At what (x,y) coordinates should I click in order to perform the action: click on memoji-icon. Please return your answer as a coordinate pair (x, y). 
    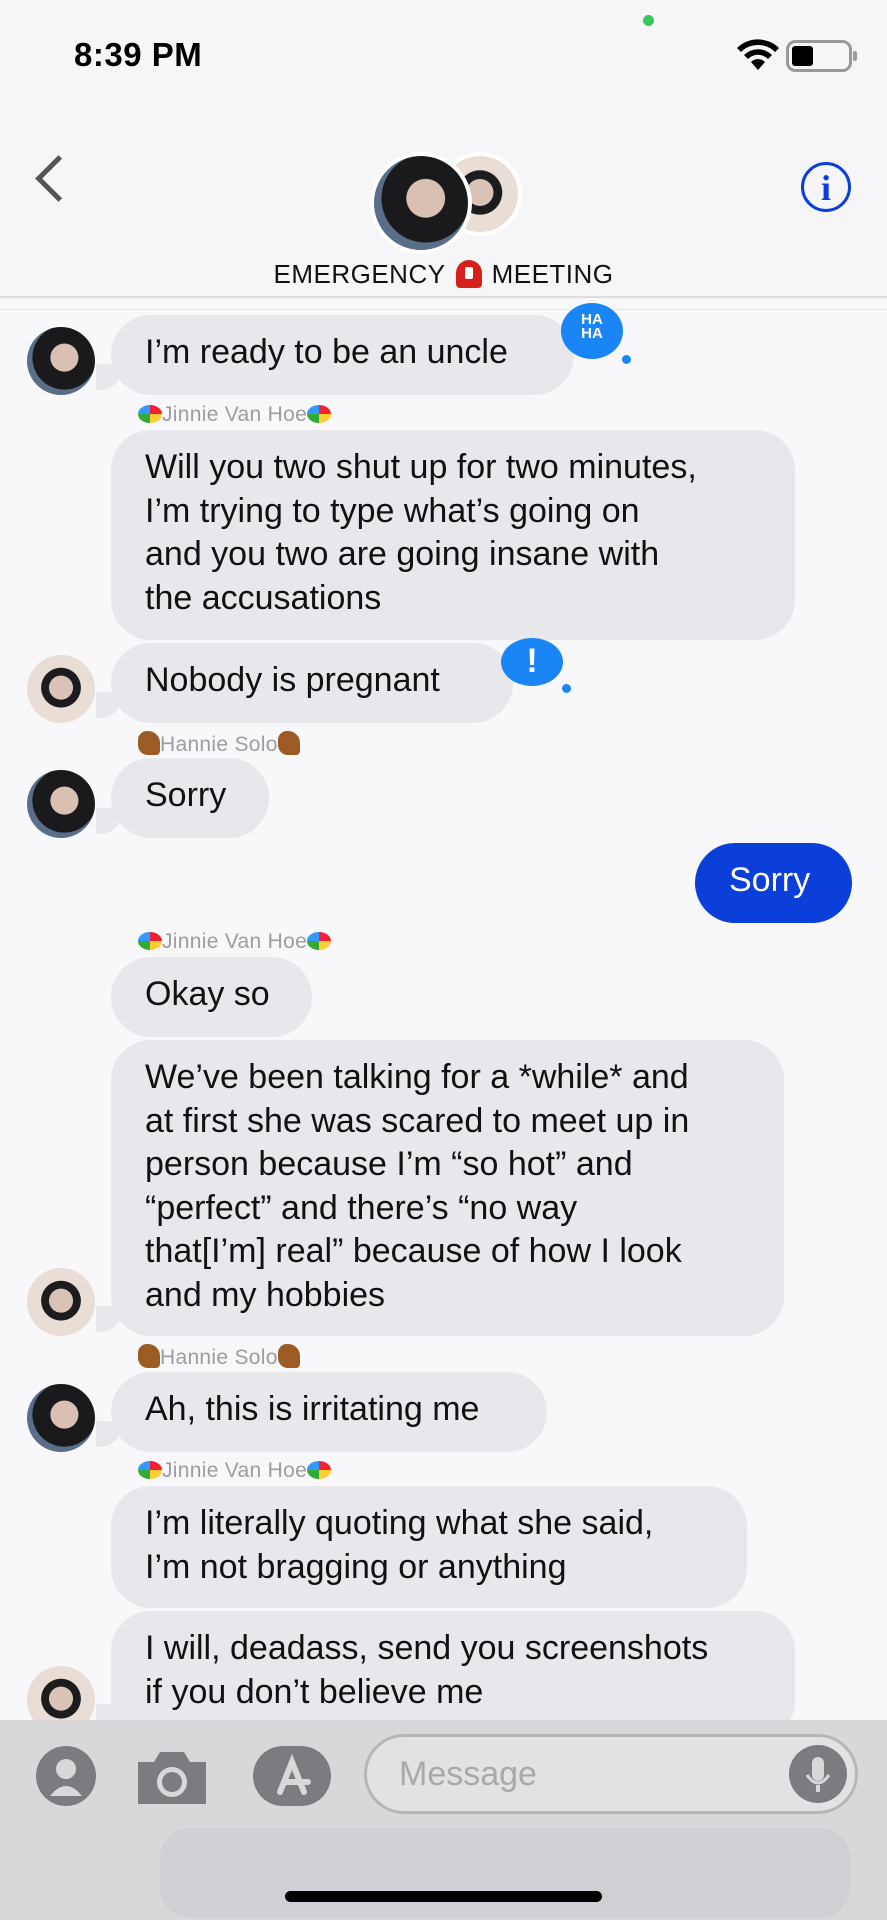
    Looking at the image, I should click on (66, 1776).